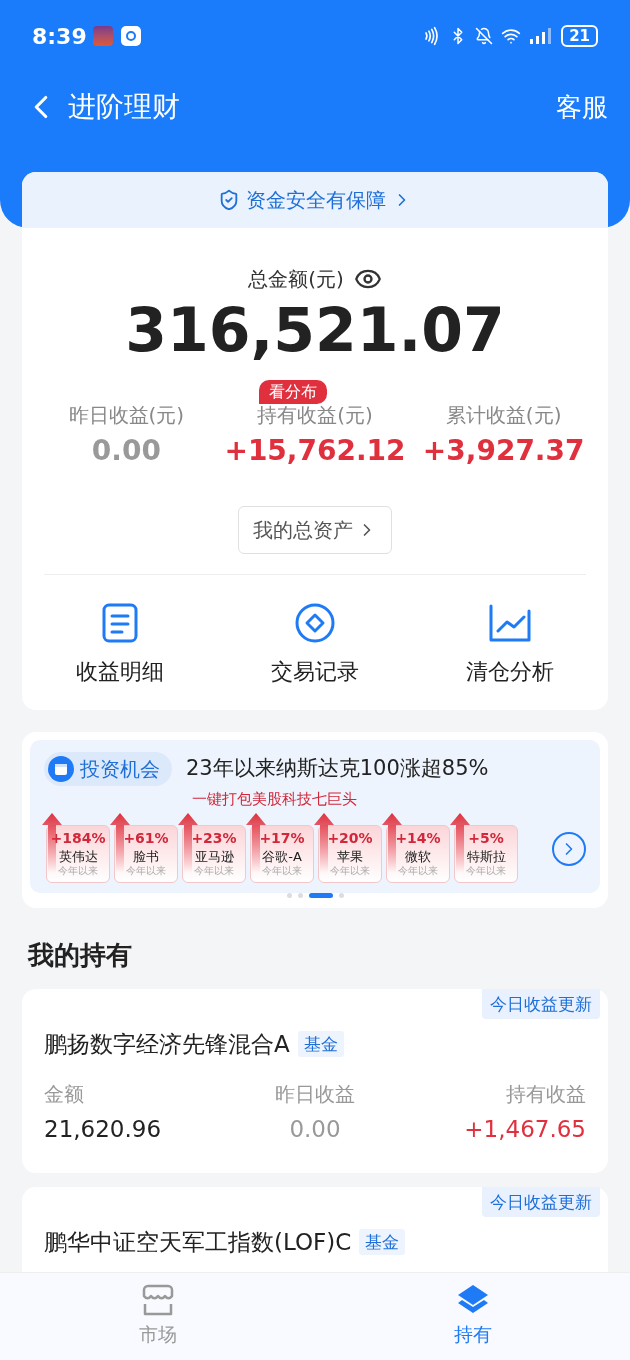 The image size is (630, 1360). What do you see at coordinates (315, 415) in the screenshot?
I see `stat-label: 持有收益(元)` at bounding box center [315, 415].